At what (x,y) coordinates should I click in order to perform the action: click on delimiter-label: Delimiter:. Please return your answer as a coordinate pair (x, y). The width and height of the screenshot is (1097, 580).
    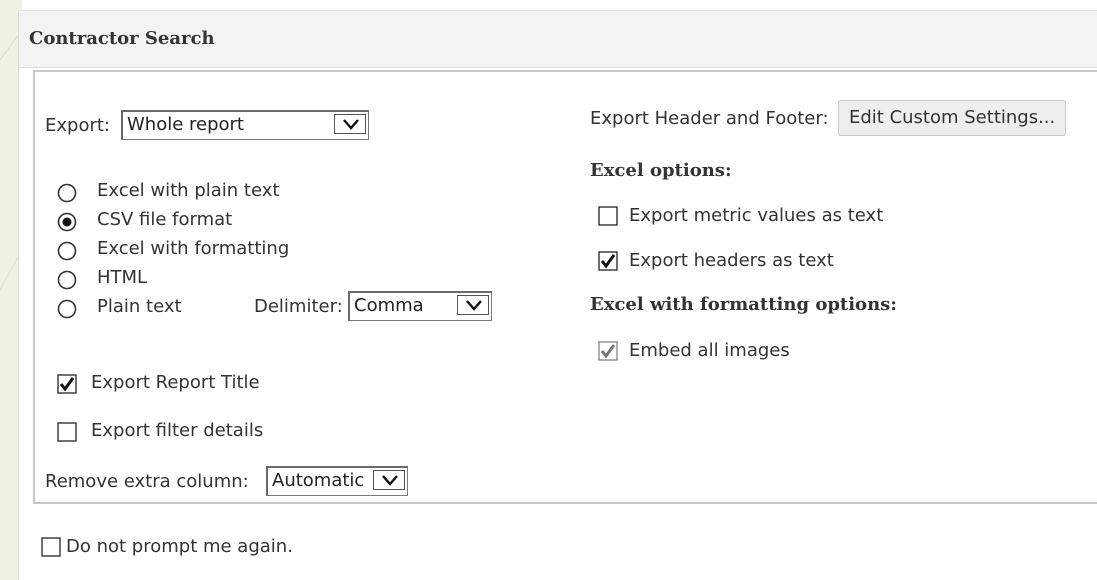
    Looking at the image, I should click on (298, 306).